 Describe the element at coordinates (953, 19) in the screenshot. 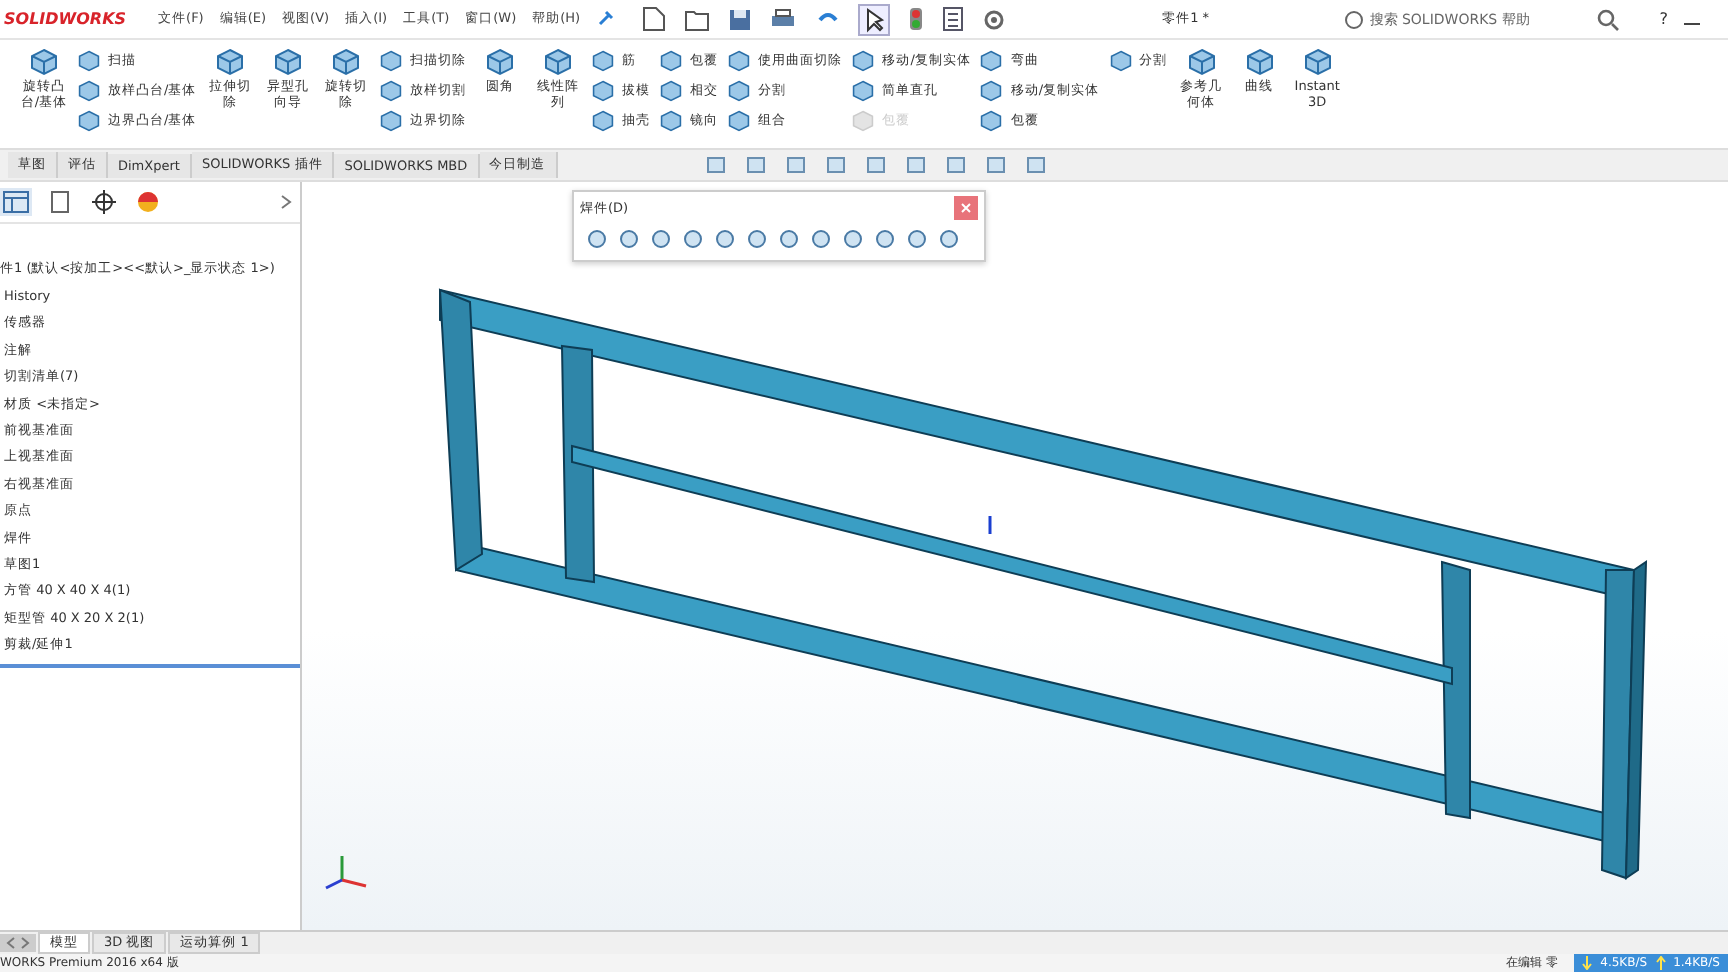

I see `list-icon` at that location.